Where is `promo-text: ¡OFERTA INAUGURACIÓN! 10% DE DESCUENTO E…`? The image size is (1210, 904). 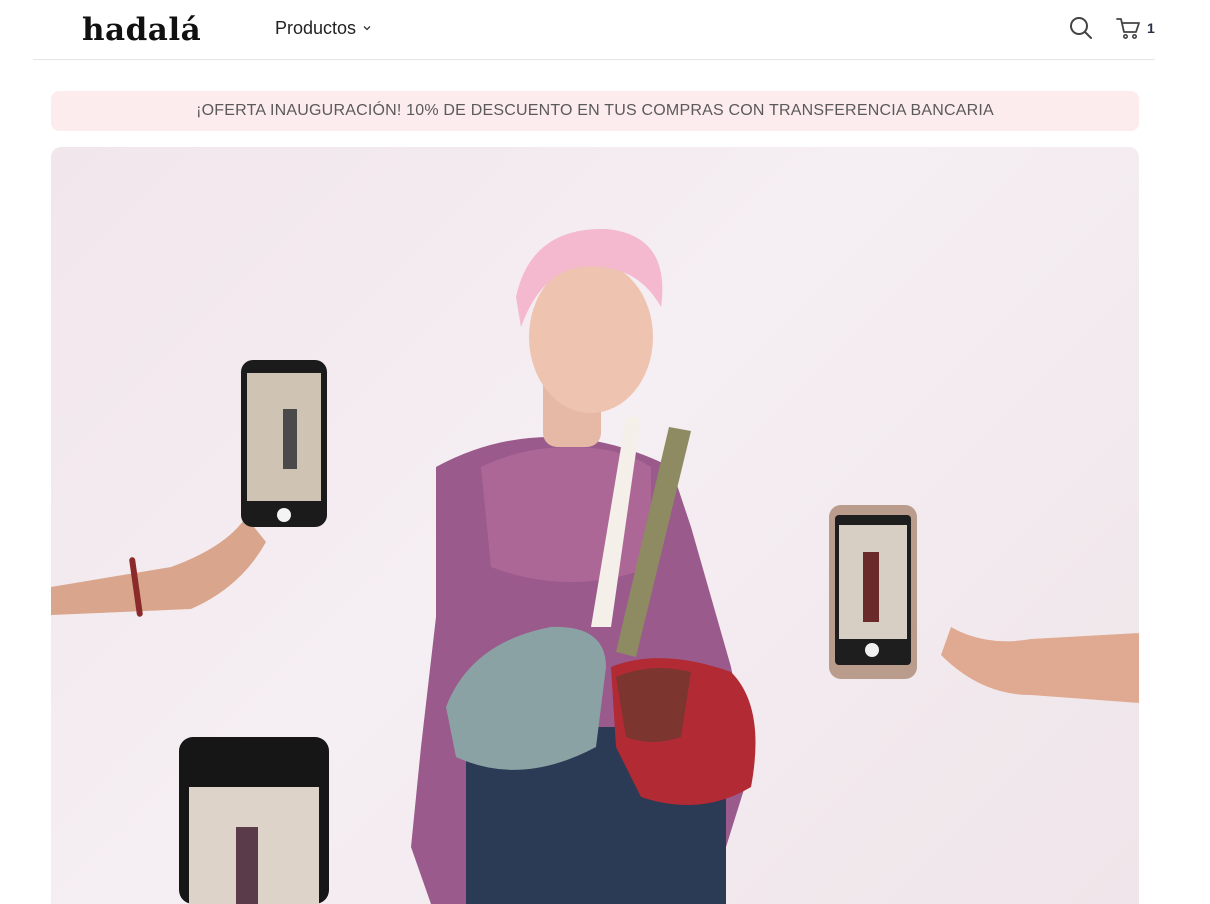 promo-text: ¡OFERTA INAUGURACIÓN! 10% DE DESCUENTO E… is located at coordinates (595, 110).